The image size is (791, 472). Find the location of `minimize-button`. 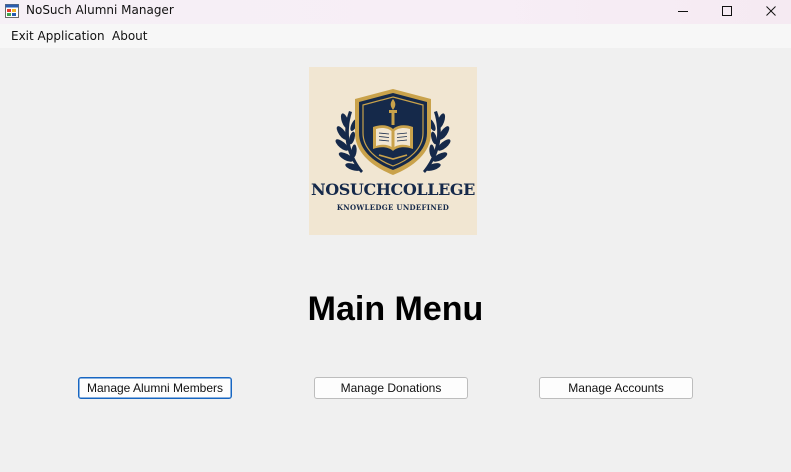

minimize-button is located at coordinates (683, 11).